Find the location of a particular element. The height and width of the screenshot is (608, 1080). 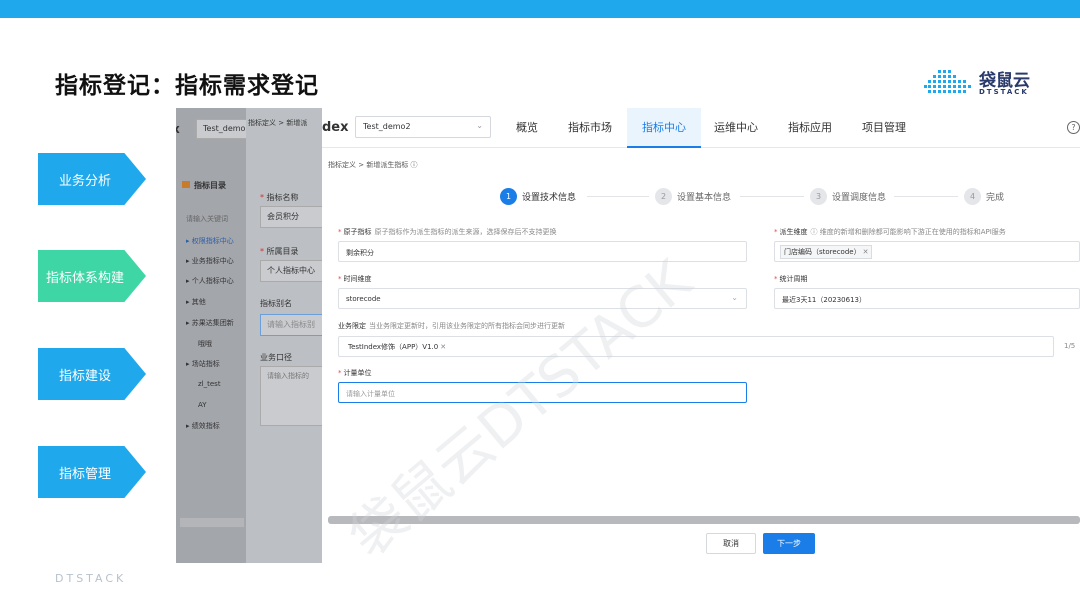

project-select: Test_demo2 ⌄ is located at coordinates (423, 127).